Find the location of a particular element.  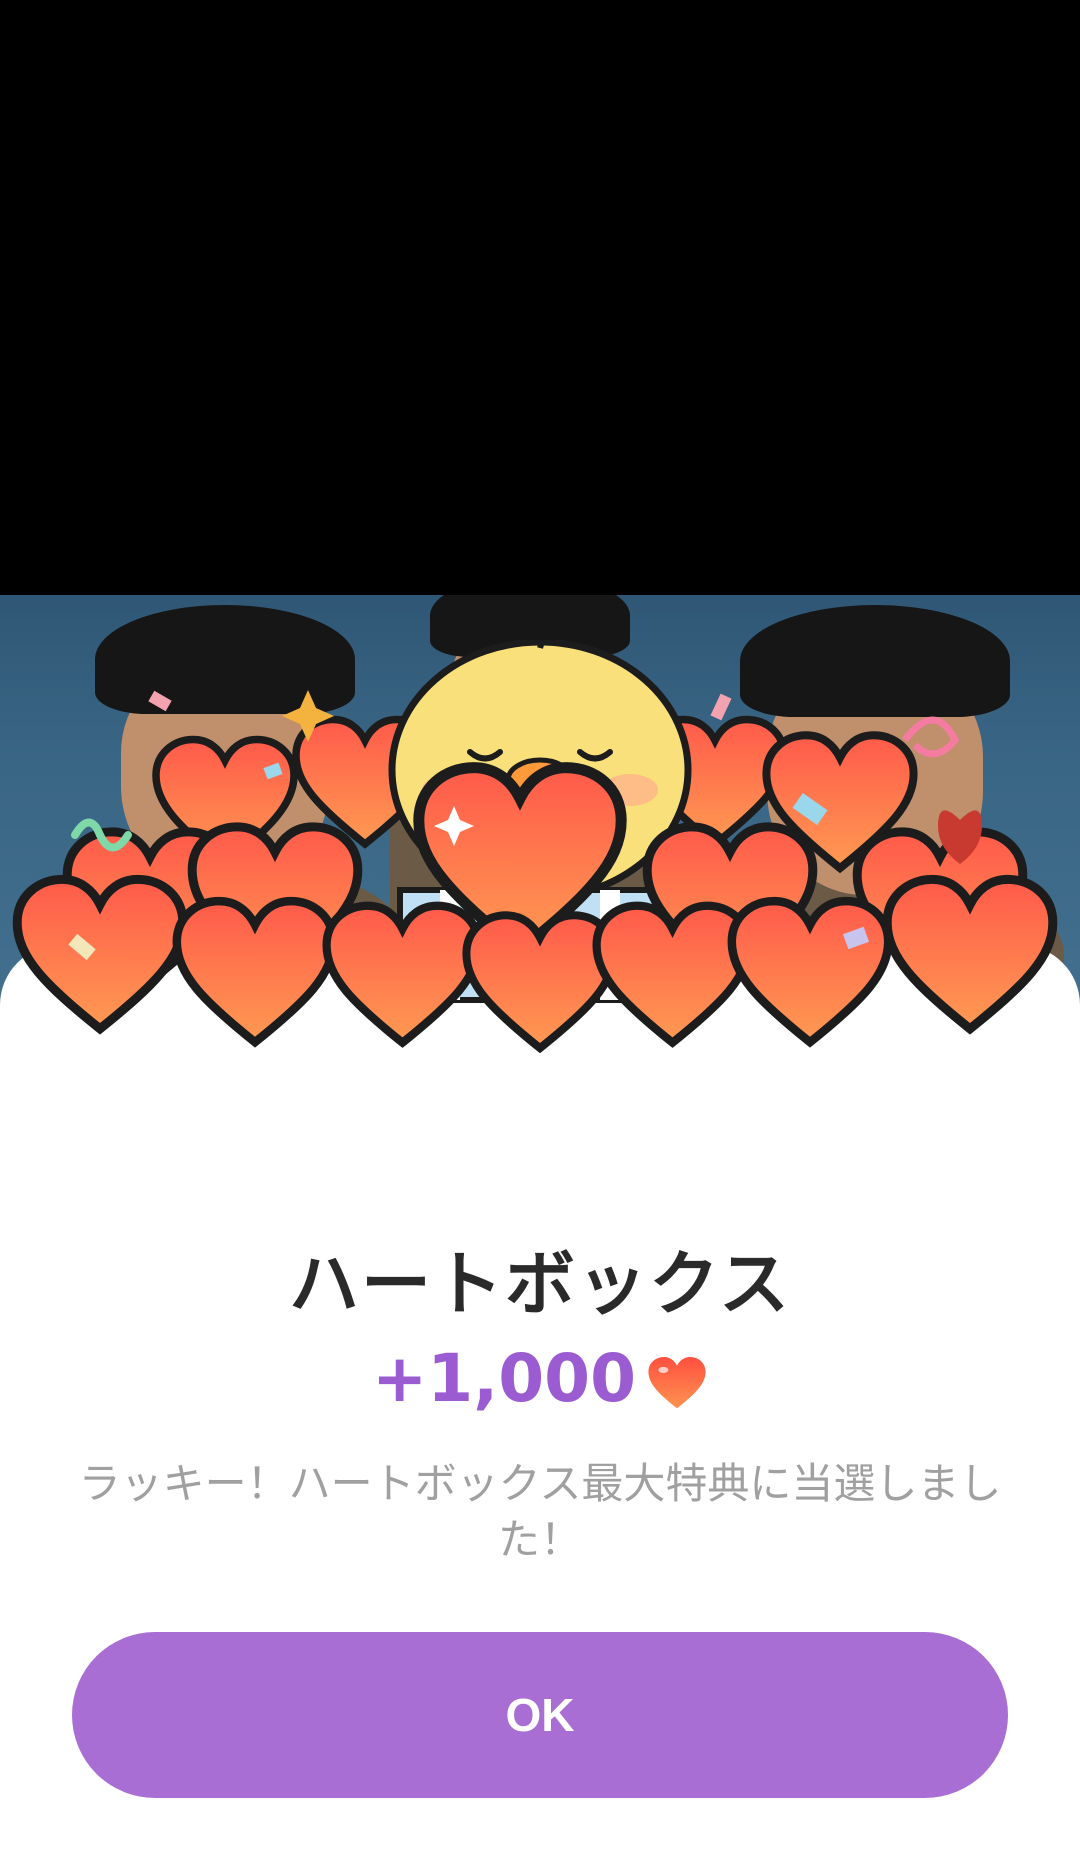

heart-icon is located at coordinates (677, 1382).